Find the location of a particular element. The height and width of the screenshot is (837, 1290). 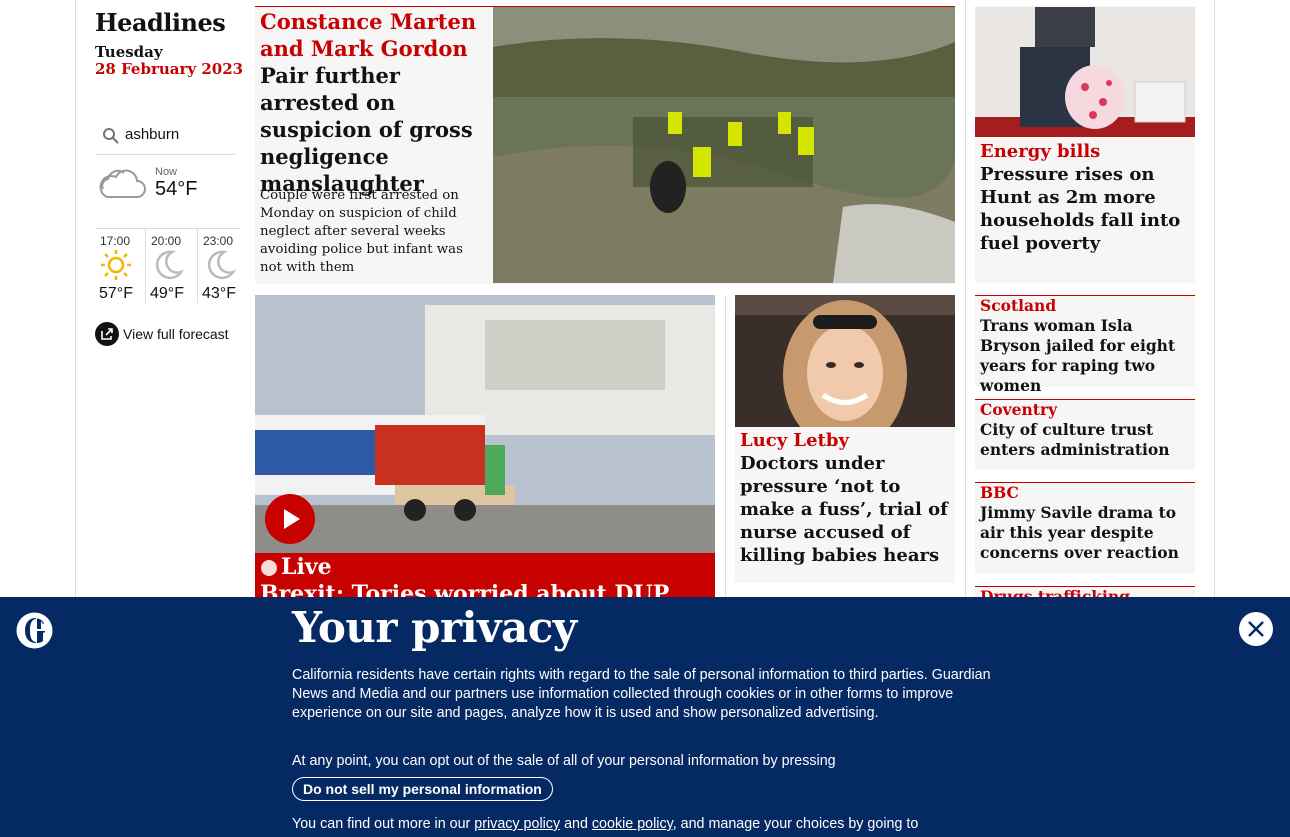

cloud-icon is located at coordinates (121, 184).